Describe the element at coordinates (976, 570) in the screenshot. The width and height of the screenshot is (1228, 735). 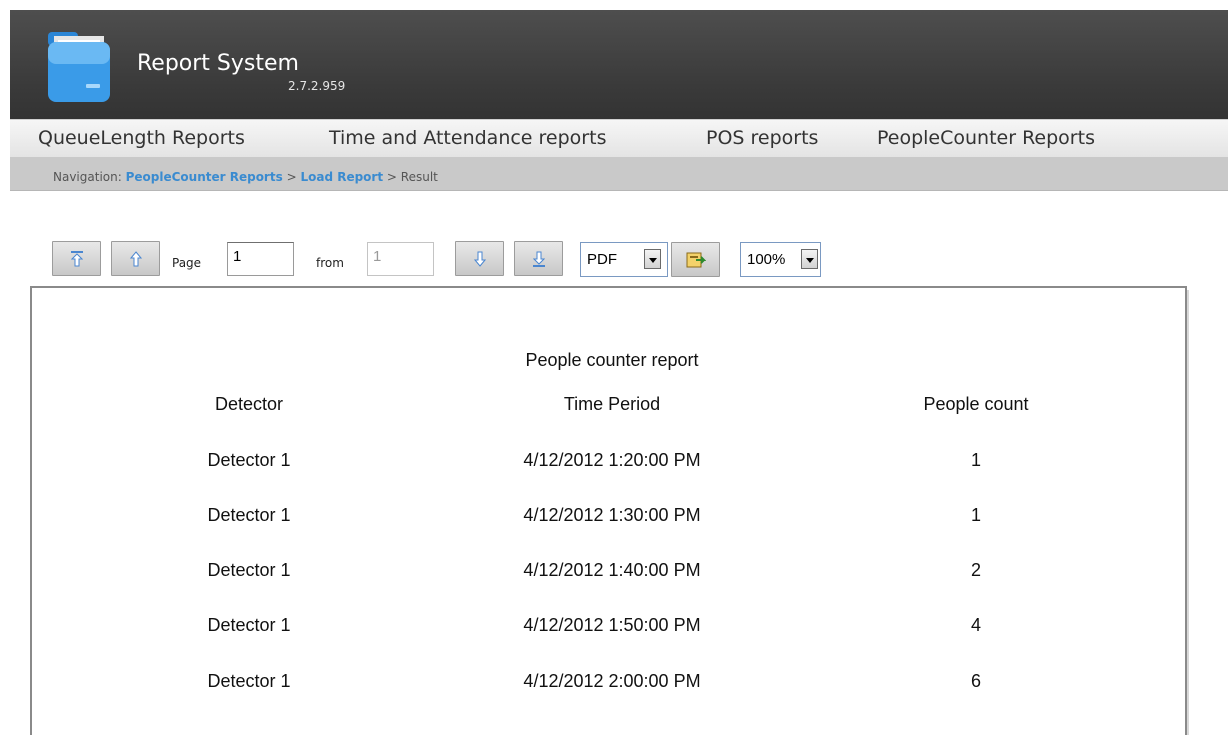
I see `cell-people-count: 2` at that location.